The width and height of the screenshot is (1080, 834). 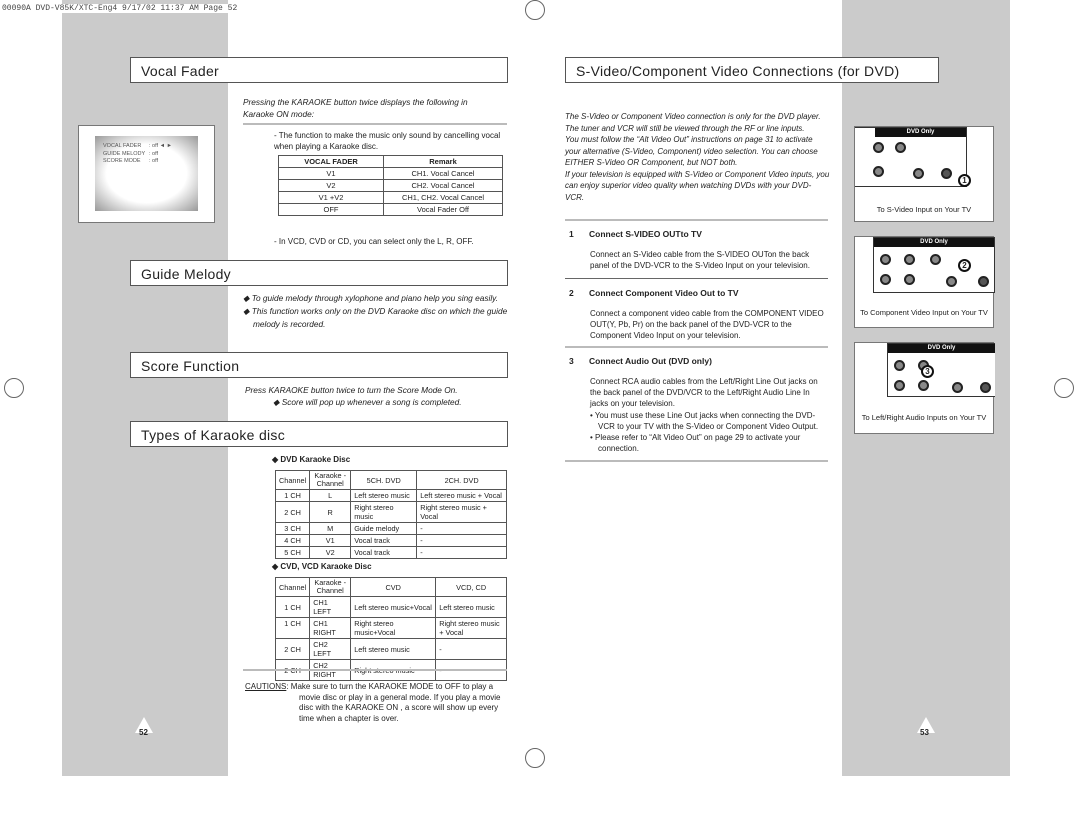 I want to click on table-row: 2 CH CH2 LEFT Left stereo music -, so click(x=390, y=649).